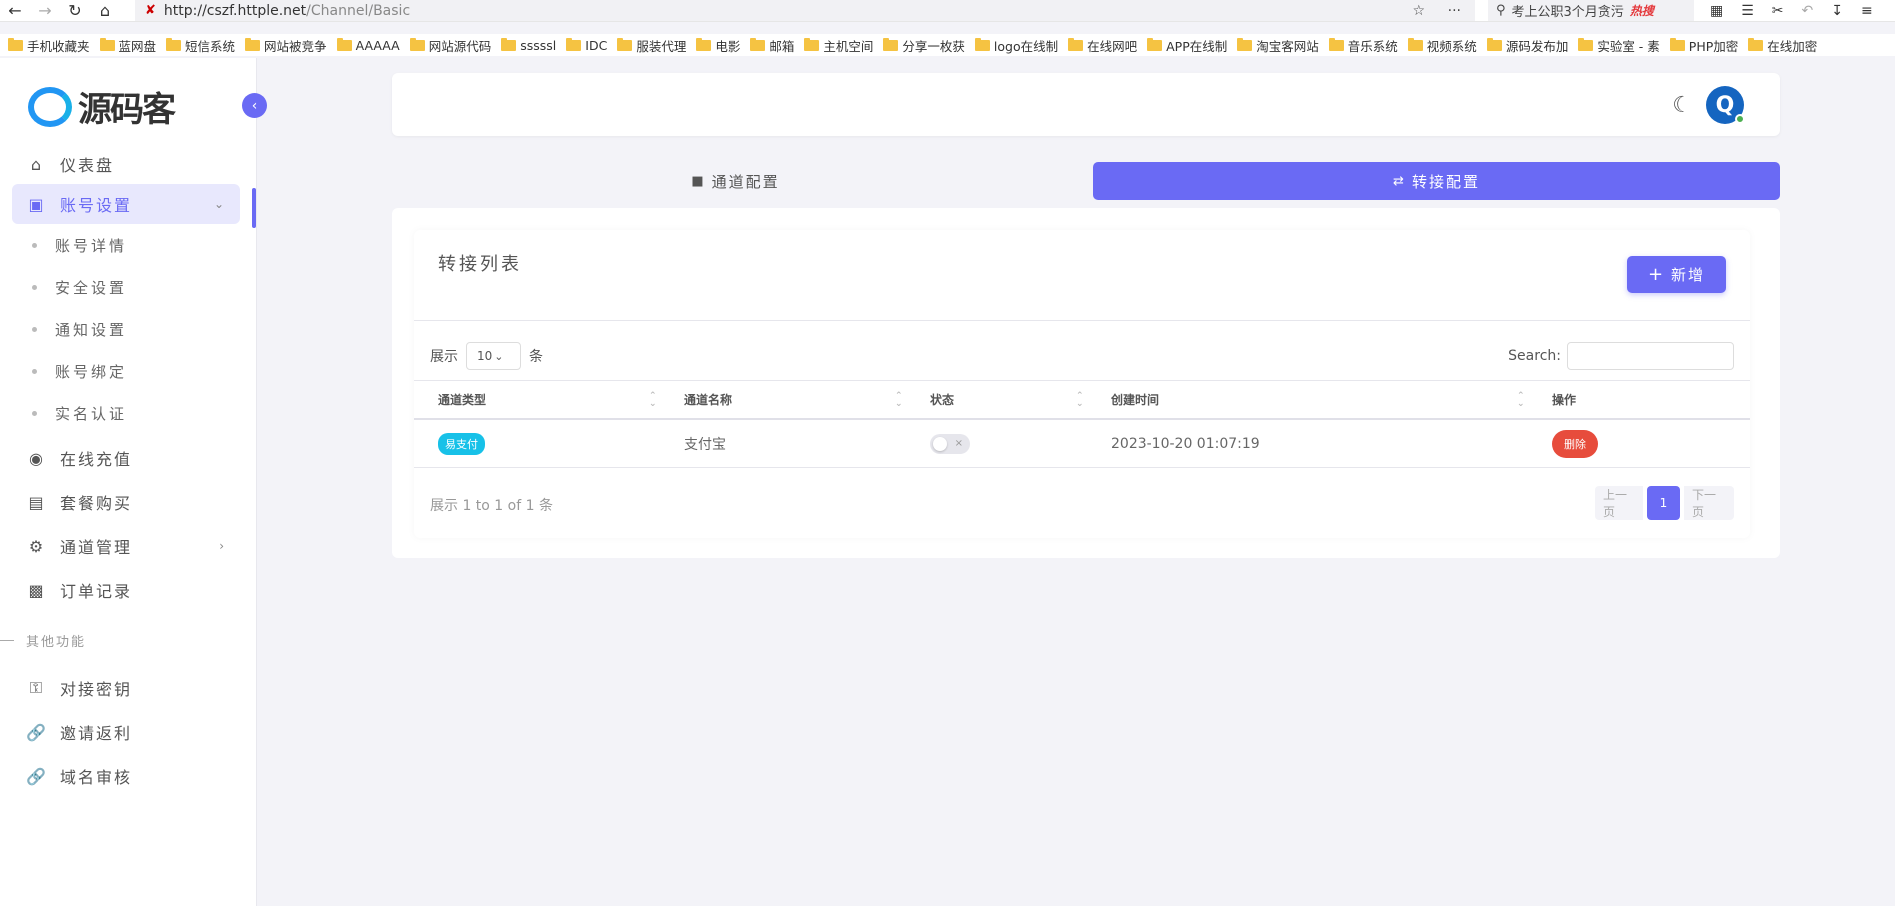 The height and width of the screenshot is (906, 1895). Describe the element at coordinates (37, 164) in the screenshot. I see `home-icon: ⌂` at that location.